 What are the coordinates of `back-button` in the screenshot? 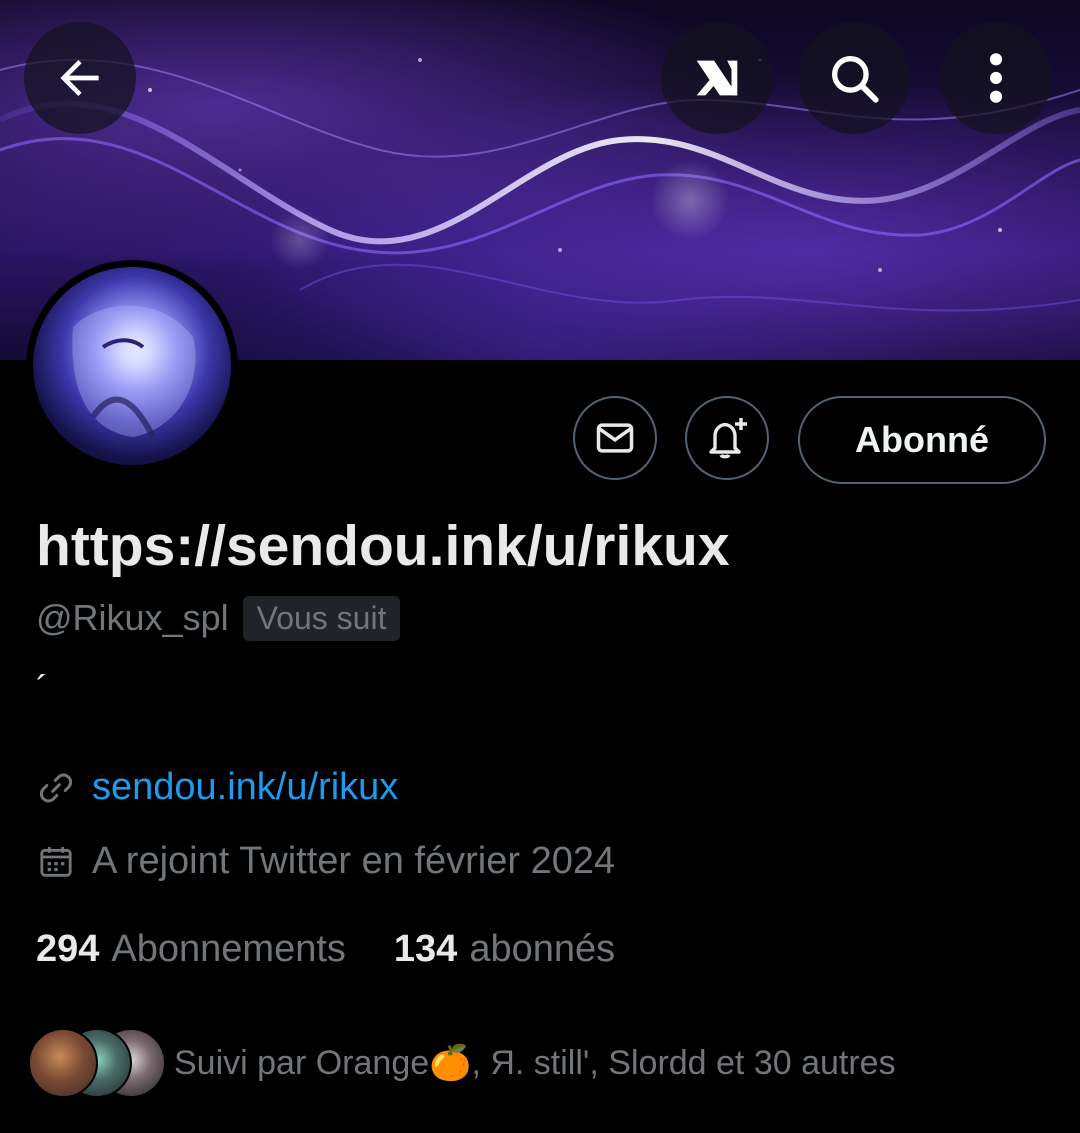 It's located at (80, 78).